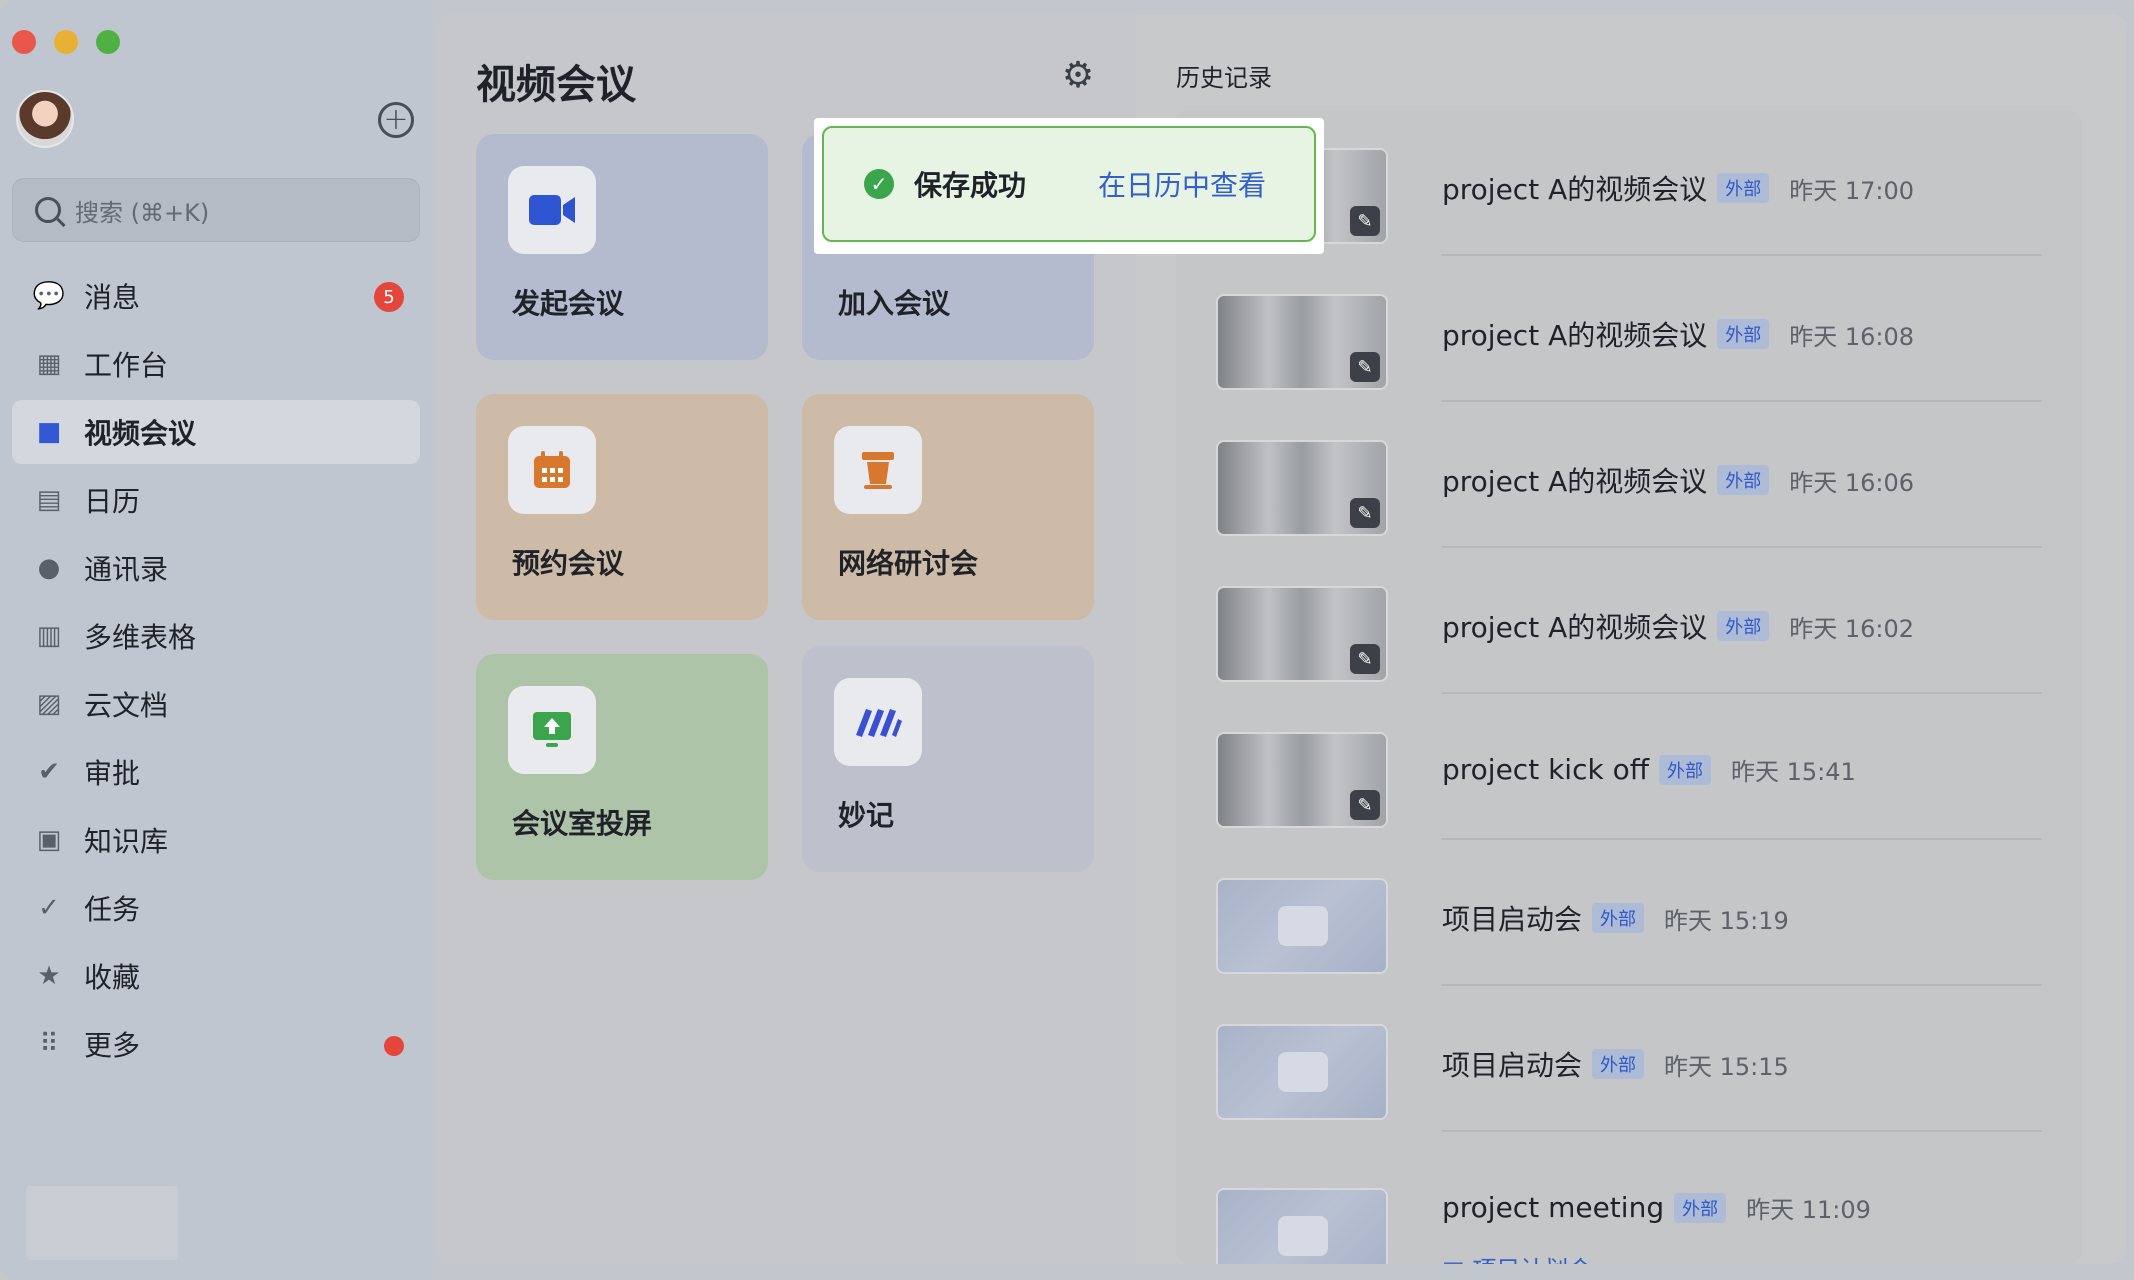  What do you see at coordinates (112, 909) in the screenshot?
I see `sidebar-item-label: 任务` at bounding box center [112, 909].